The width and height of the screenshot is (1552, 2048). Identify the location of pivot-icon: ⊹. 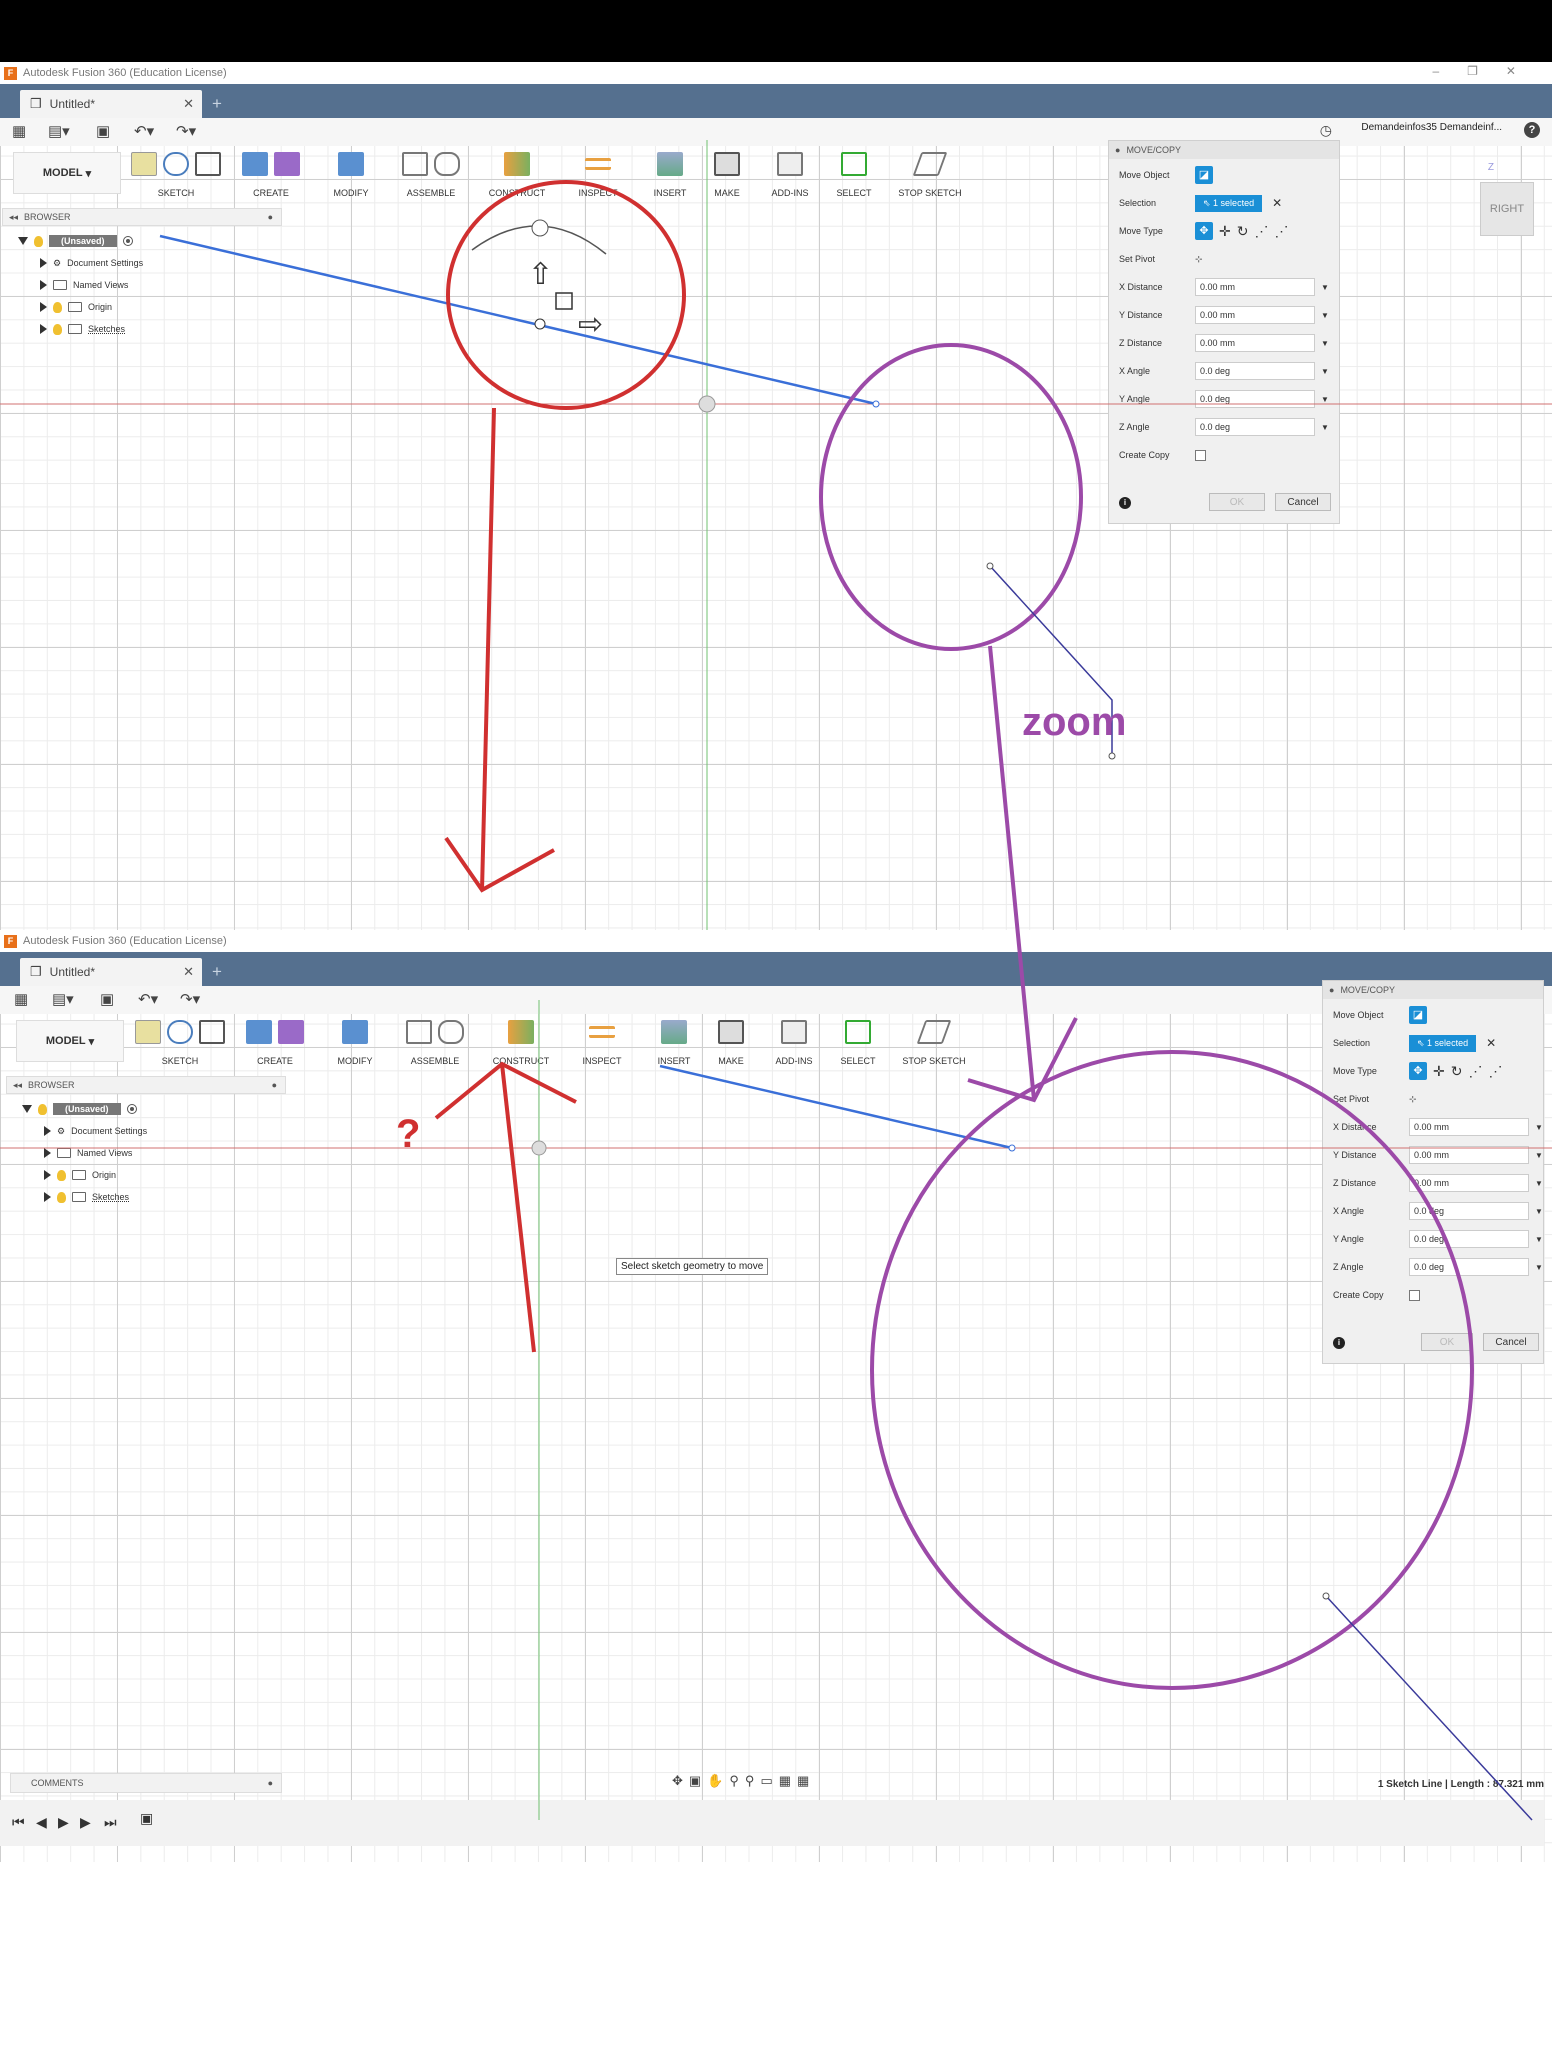
(1199, 259).